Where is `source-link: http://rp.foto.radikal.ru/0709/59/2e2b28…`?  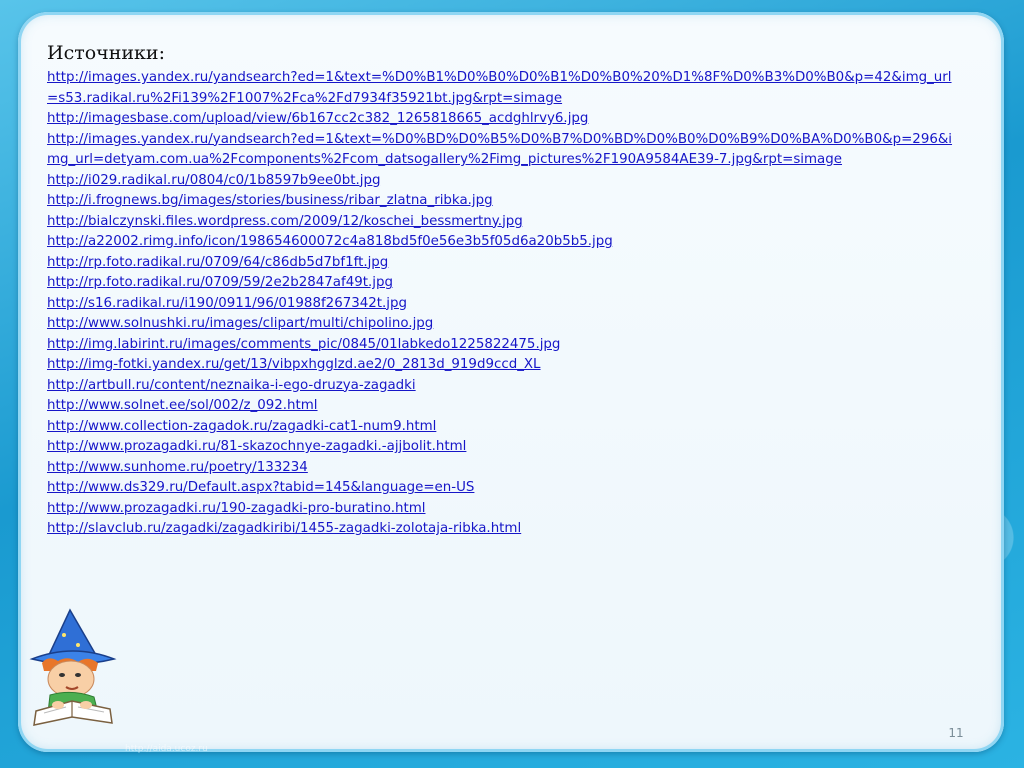
source-link: http://rp.foto.radikal.ru/0709/59/2e2b28… is located at coordinates (504, 283).